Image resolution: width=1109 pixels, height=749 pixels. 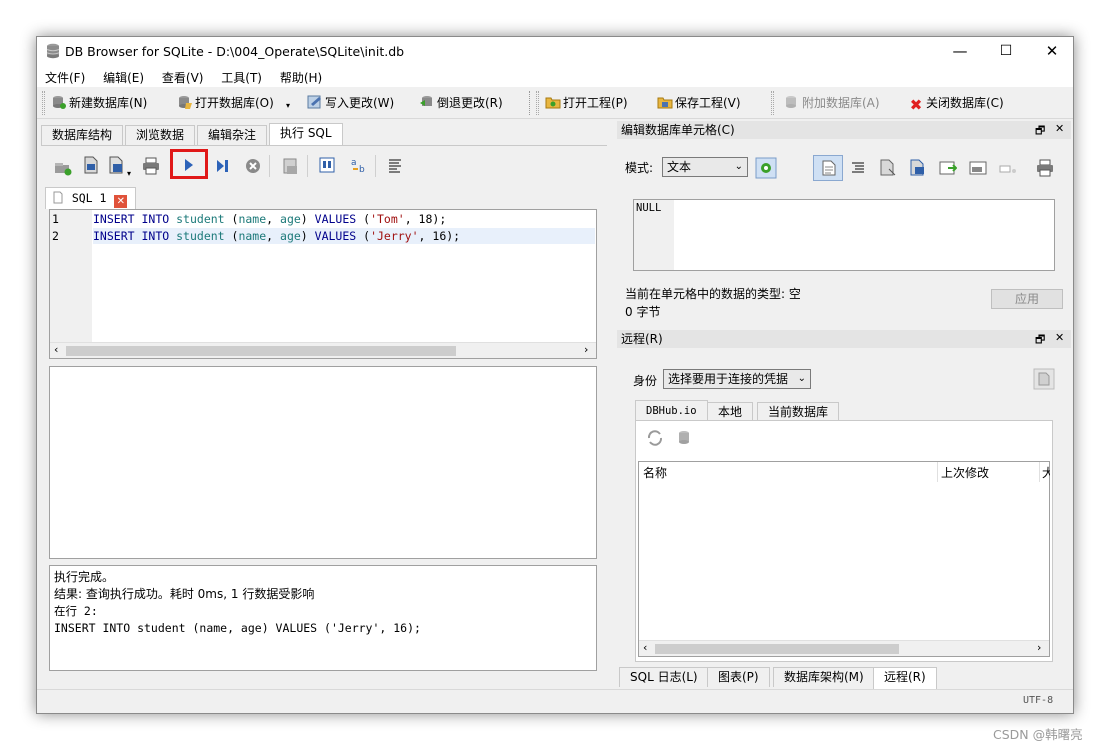 I want to click on clone-database-icon, so click(x=685, y=438).